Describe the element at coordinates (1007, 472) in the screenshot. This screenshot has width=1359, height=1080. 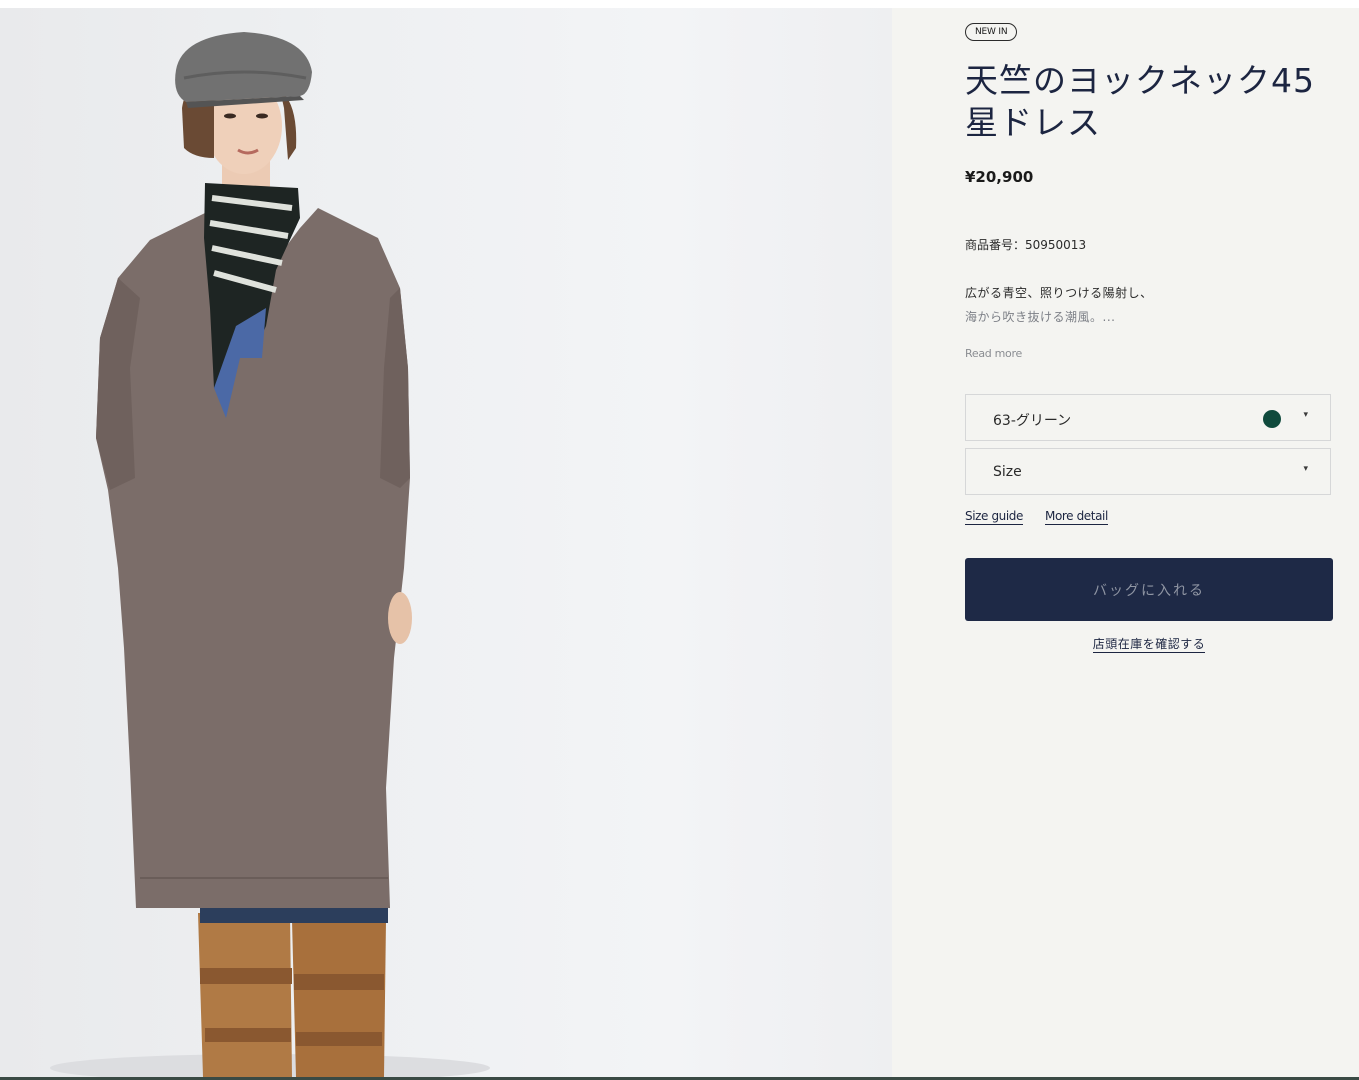
I see `size-select-placeholder: Size` at that location.